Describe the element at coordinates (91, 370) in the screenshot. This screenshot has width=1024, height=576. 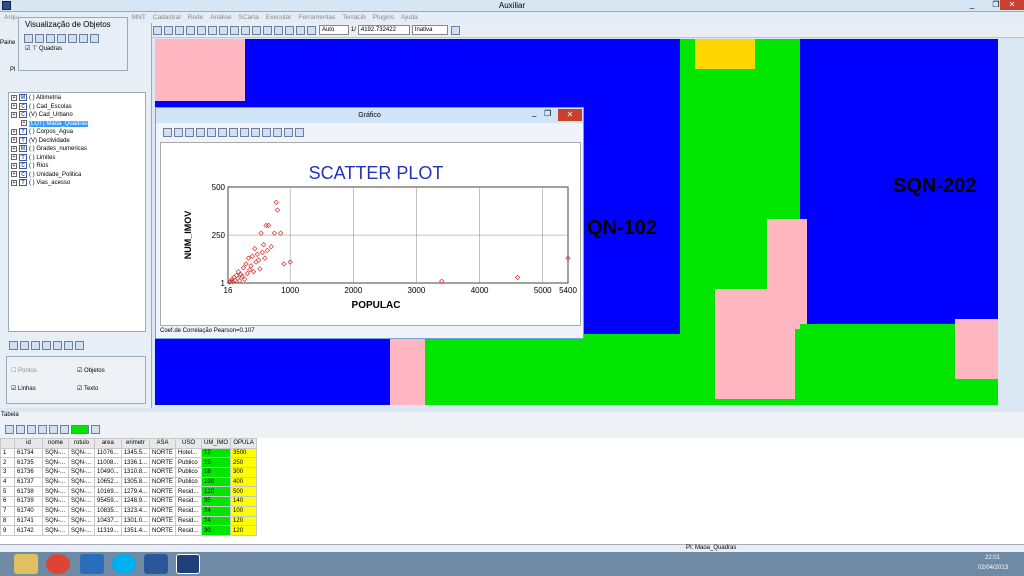
I see `objetos-checkbox: ☑ Objetos` at that location.